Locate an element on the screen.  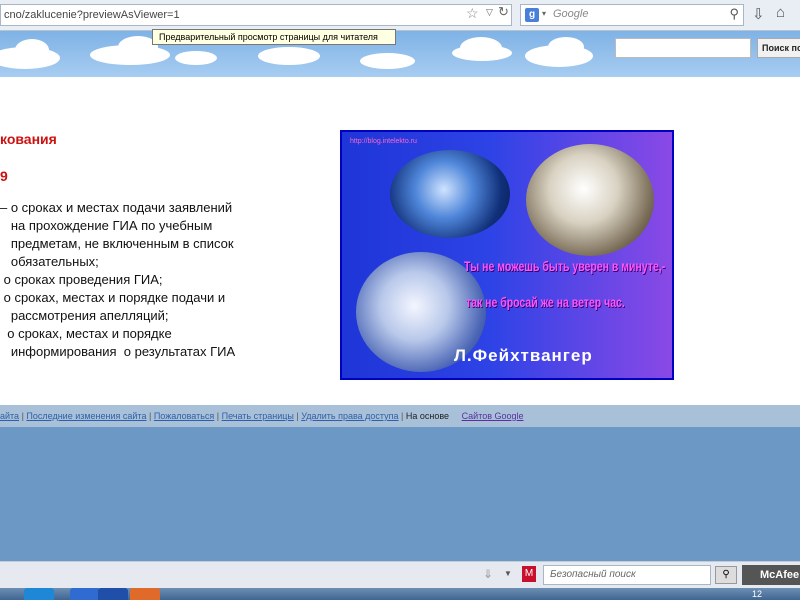
melting-clock-orb is located at coordinates (450, 194).